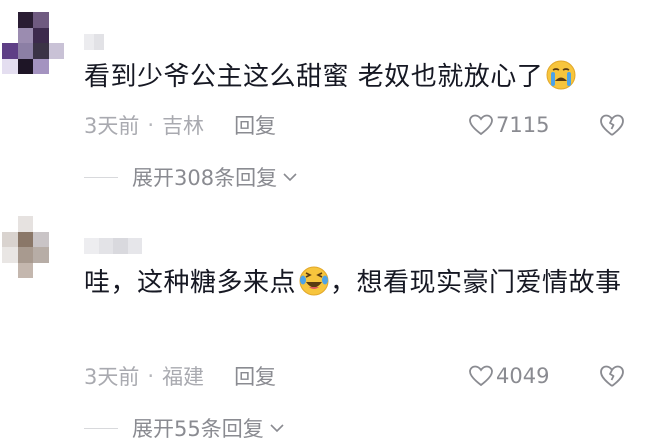 The width and height of the screenshot is (652, 444). What do you see at coordinates (183, 377) in the screenshot?
I see `ip-location: 福建` at bounding box center [183, 377].